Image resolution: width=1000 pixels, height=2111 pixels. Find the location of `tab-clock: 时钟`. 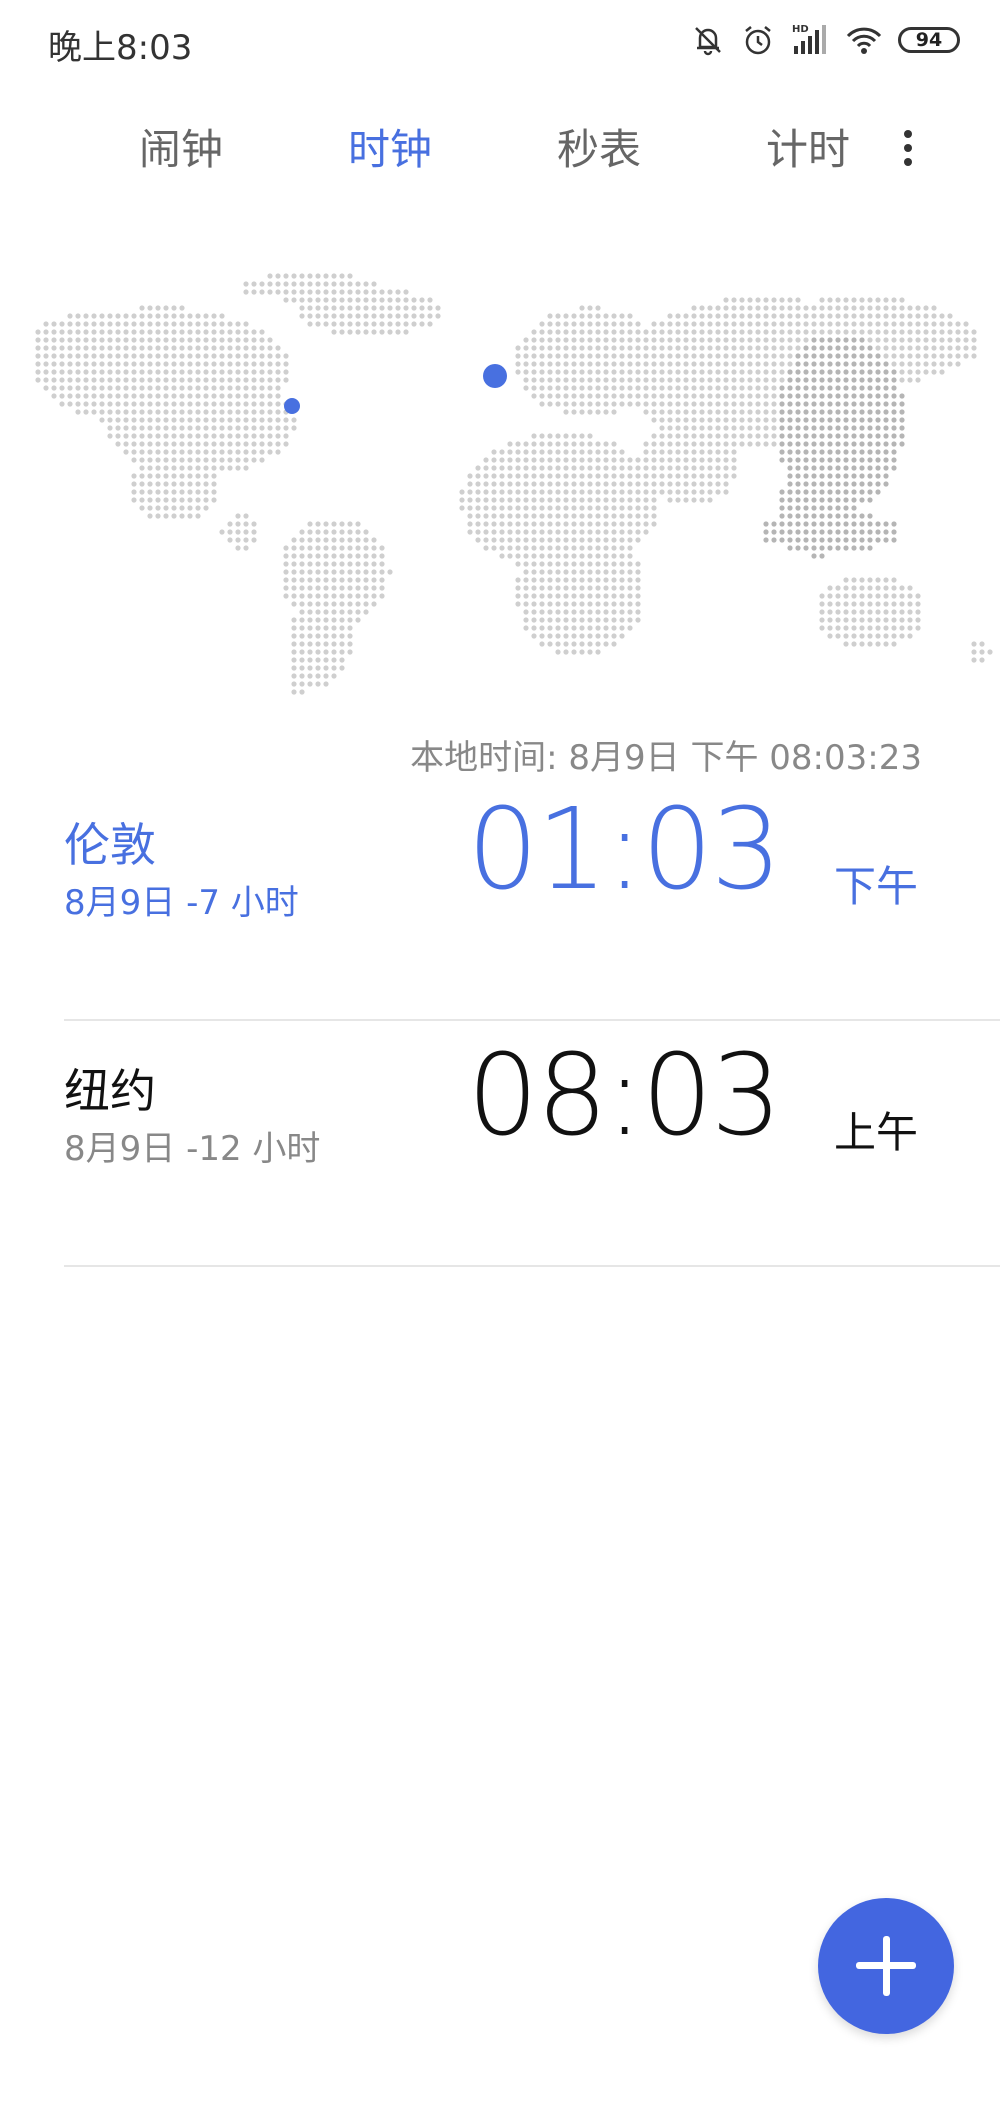

tab-clock: 时钟 is located at coordinates (390, 146).